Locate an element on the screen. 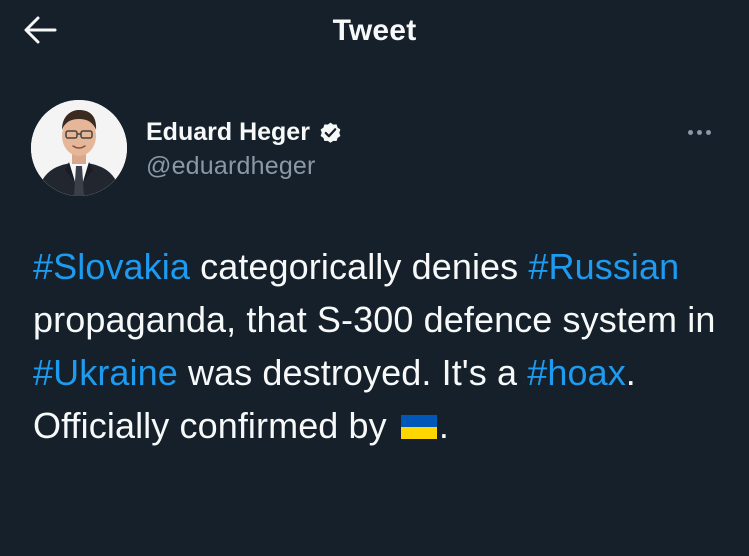 The image size is (749, 556). tweet-text-segment: was destroyed. It's a is located at coordinates (352, 372).